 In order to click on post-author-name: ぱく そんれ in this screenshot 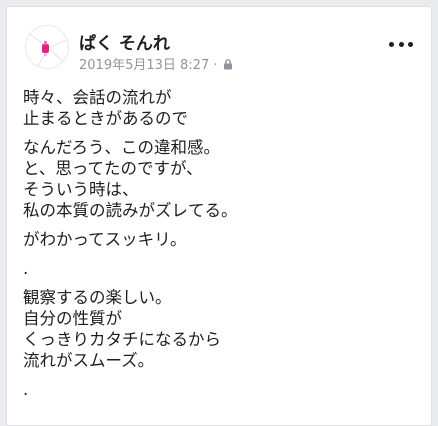, I will do `click(124, 41)`.